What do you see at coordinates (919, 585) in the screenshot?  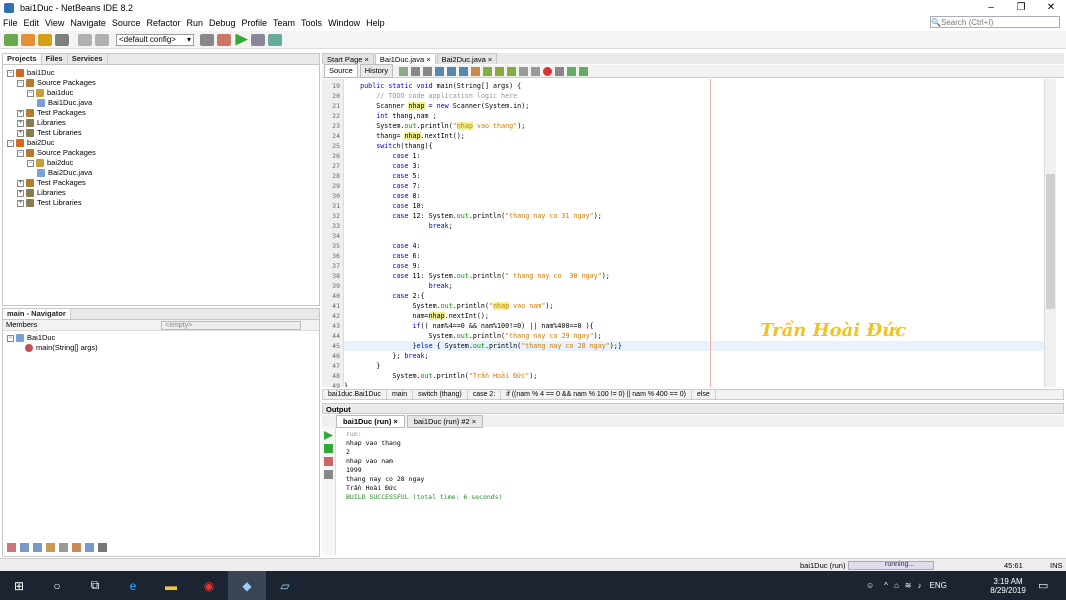 I see `volume-icon: ♪` at bounding box center [919, 585].